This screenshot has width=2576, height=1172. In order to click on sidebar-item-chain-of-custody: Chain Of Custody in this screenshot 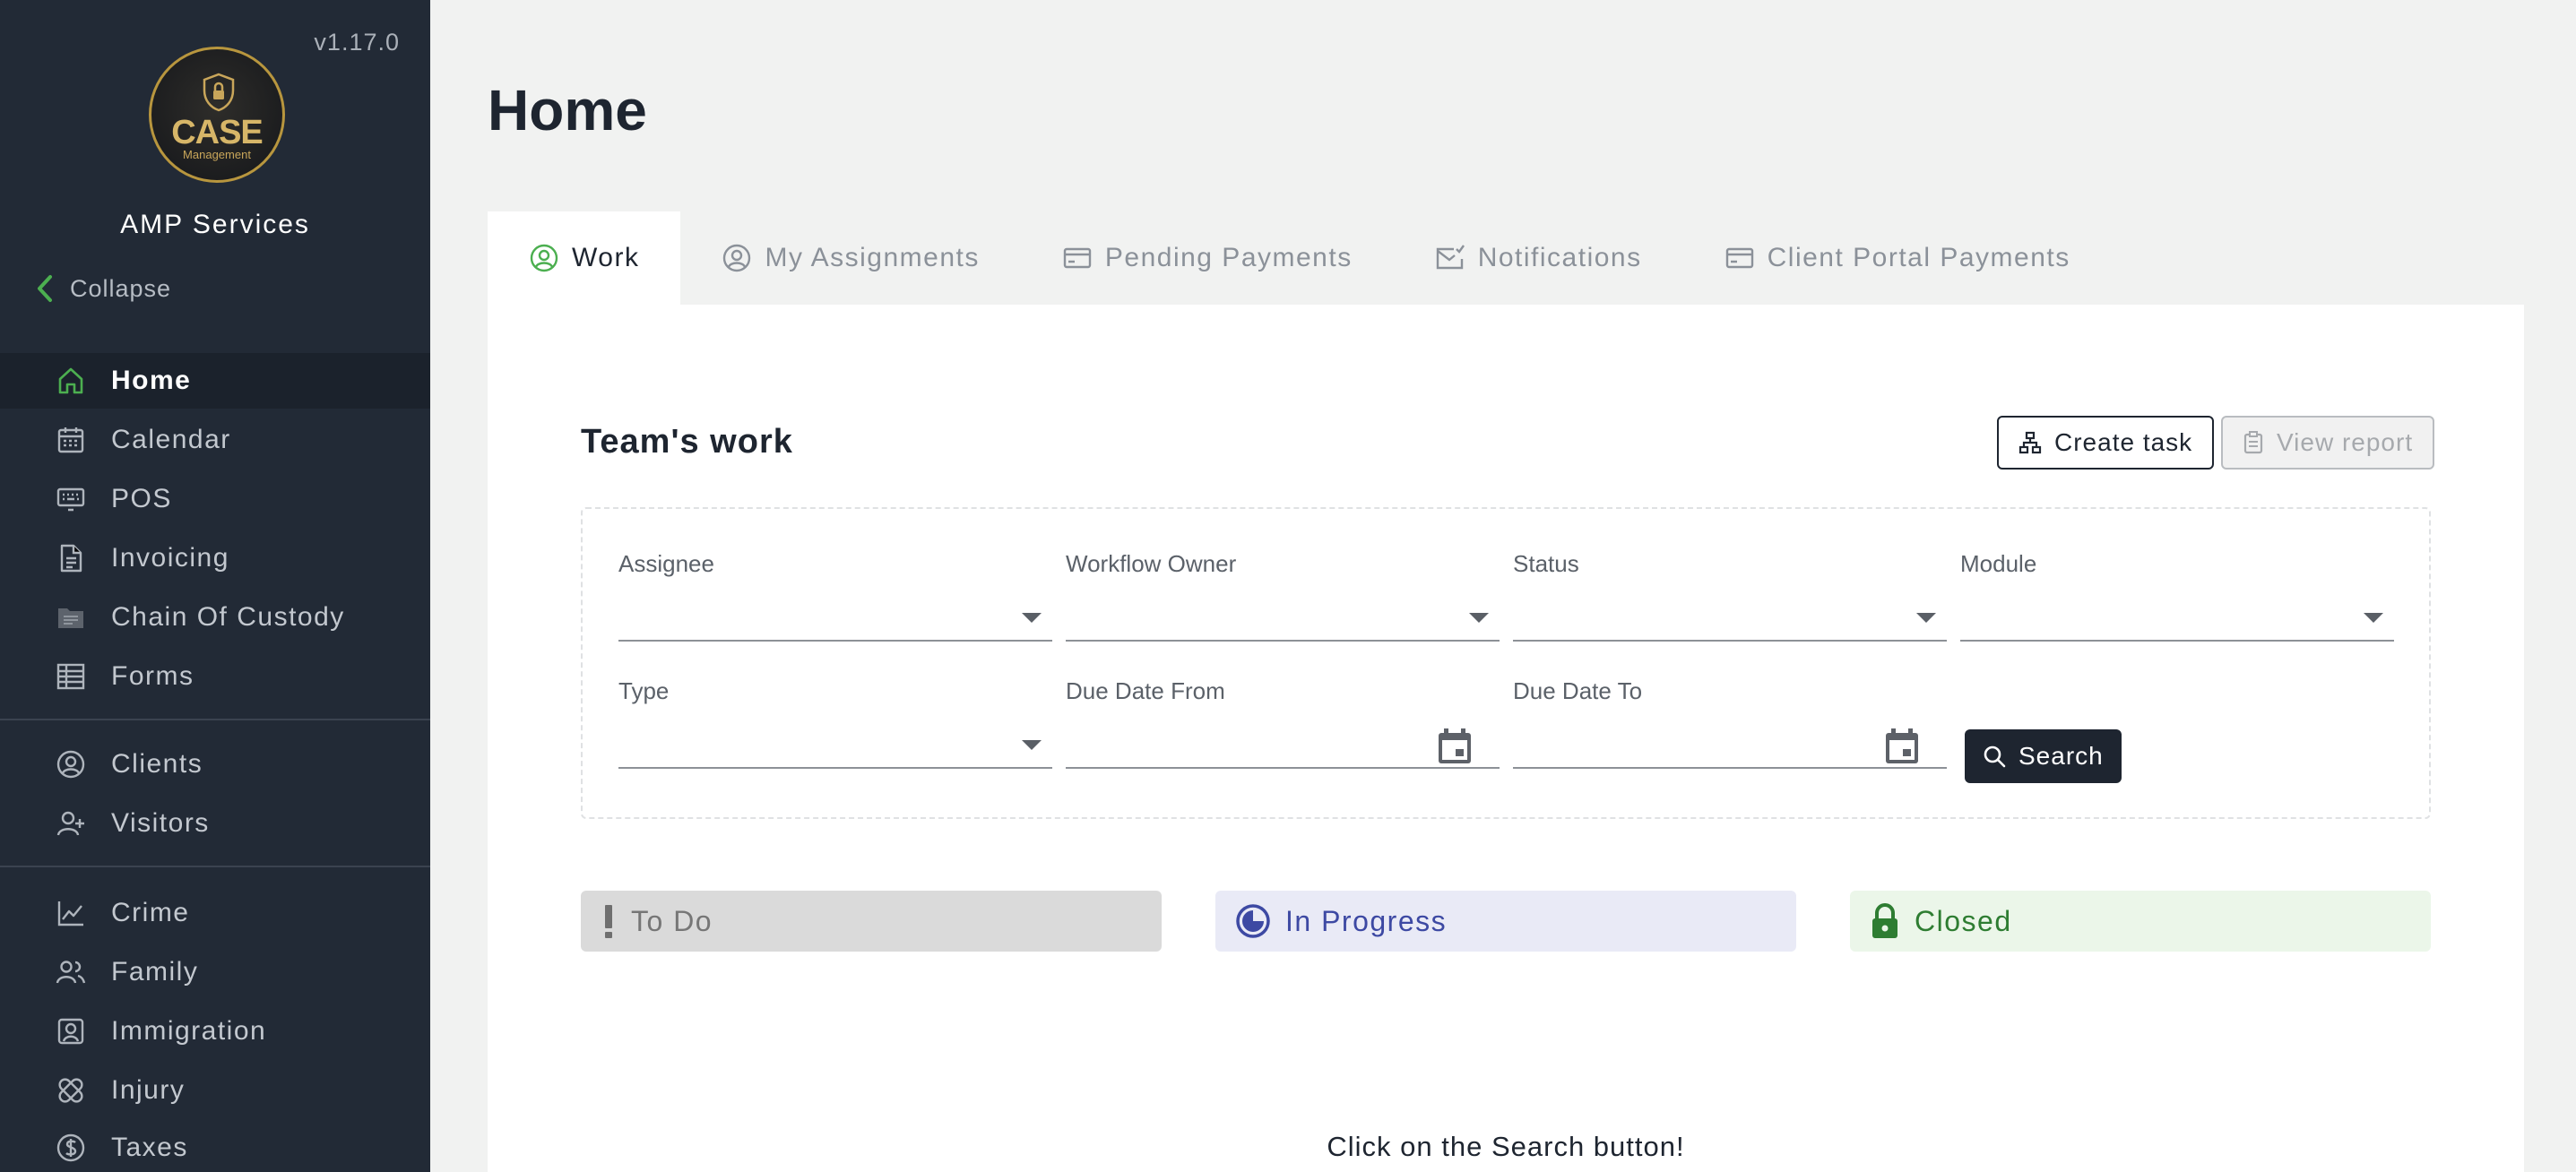, I will do `click(215, 617)`.